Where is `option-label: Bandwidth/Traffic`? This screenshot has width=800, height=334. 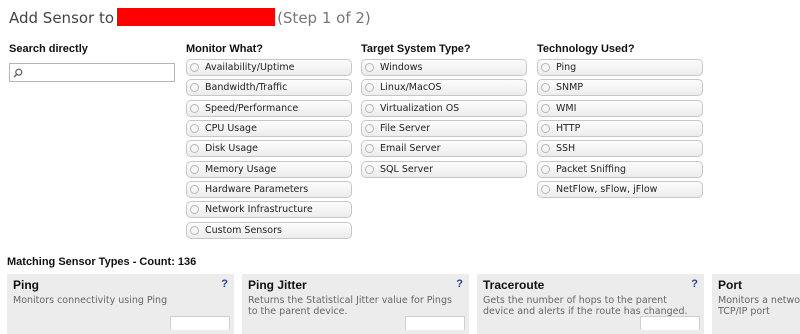
option-label: Bandwidth/Traffic is located at coordinates (246, 88).